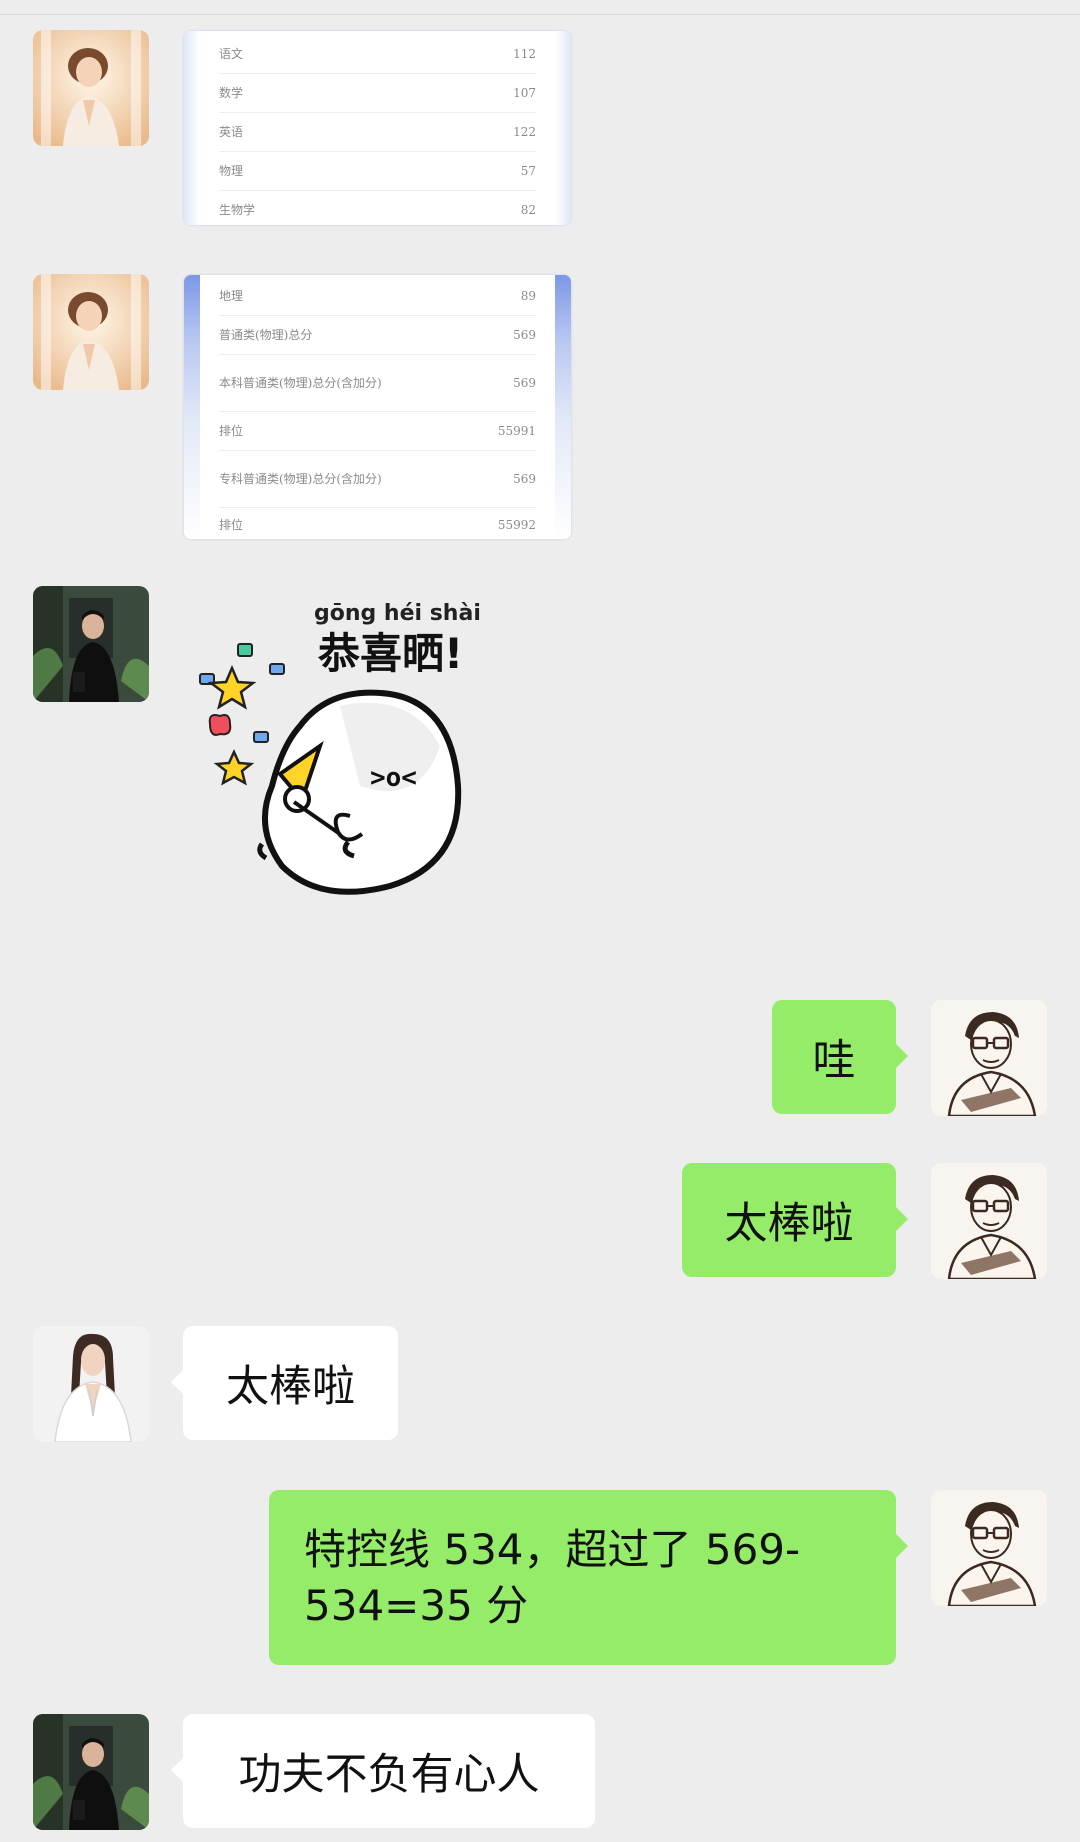 The image size is (1080, 1842). What do you see at coordinates (528, 171) in the screenshot?
I see `score-value: 57` at bounding box center [528, 171].